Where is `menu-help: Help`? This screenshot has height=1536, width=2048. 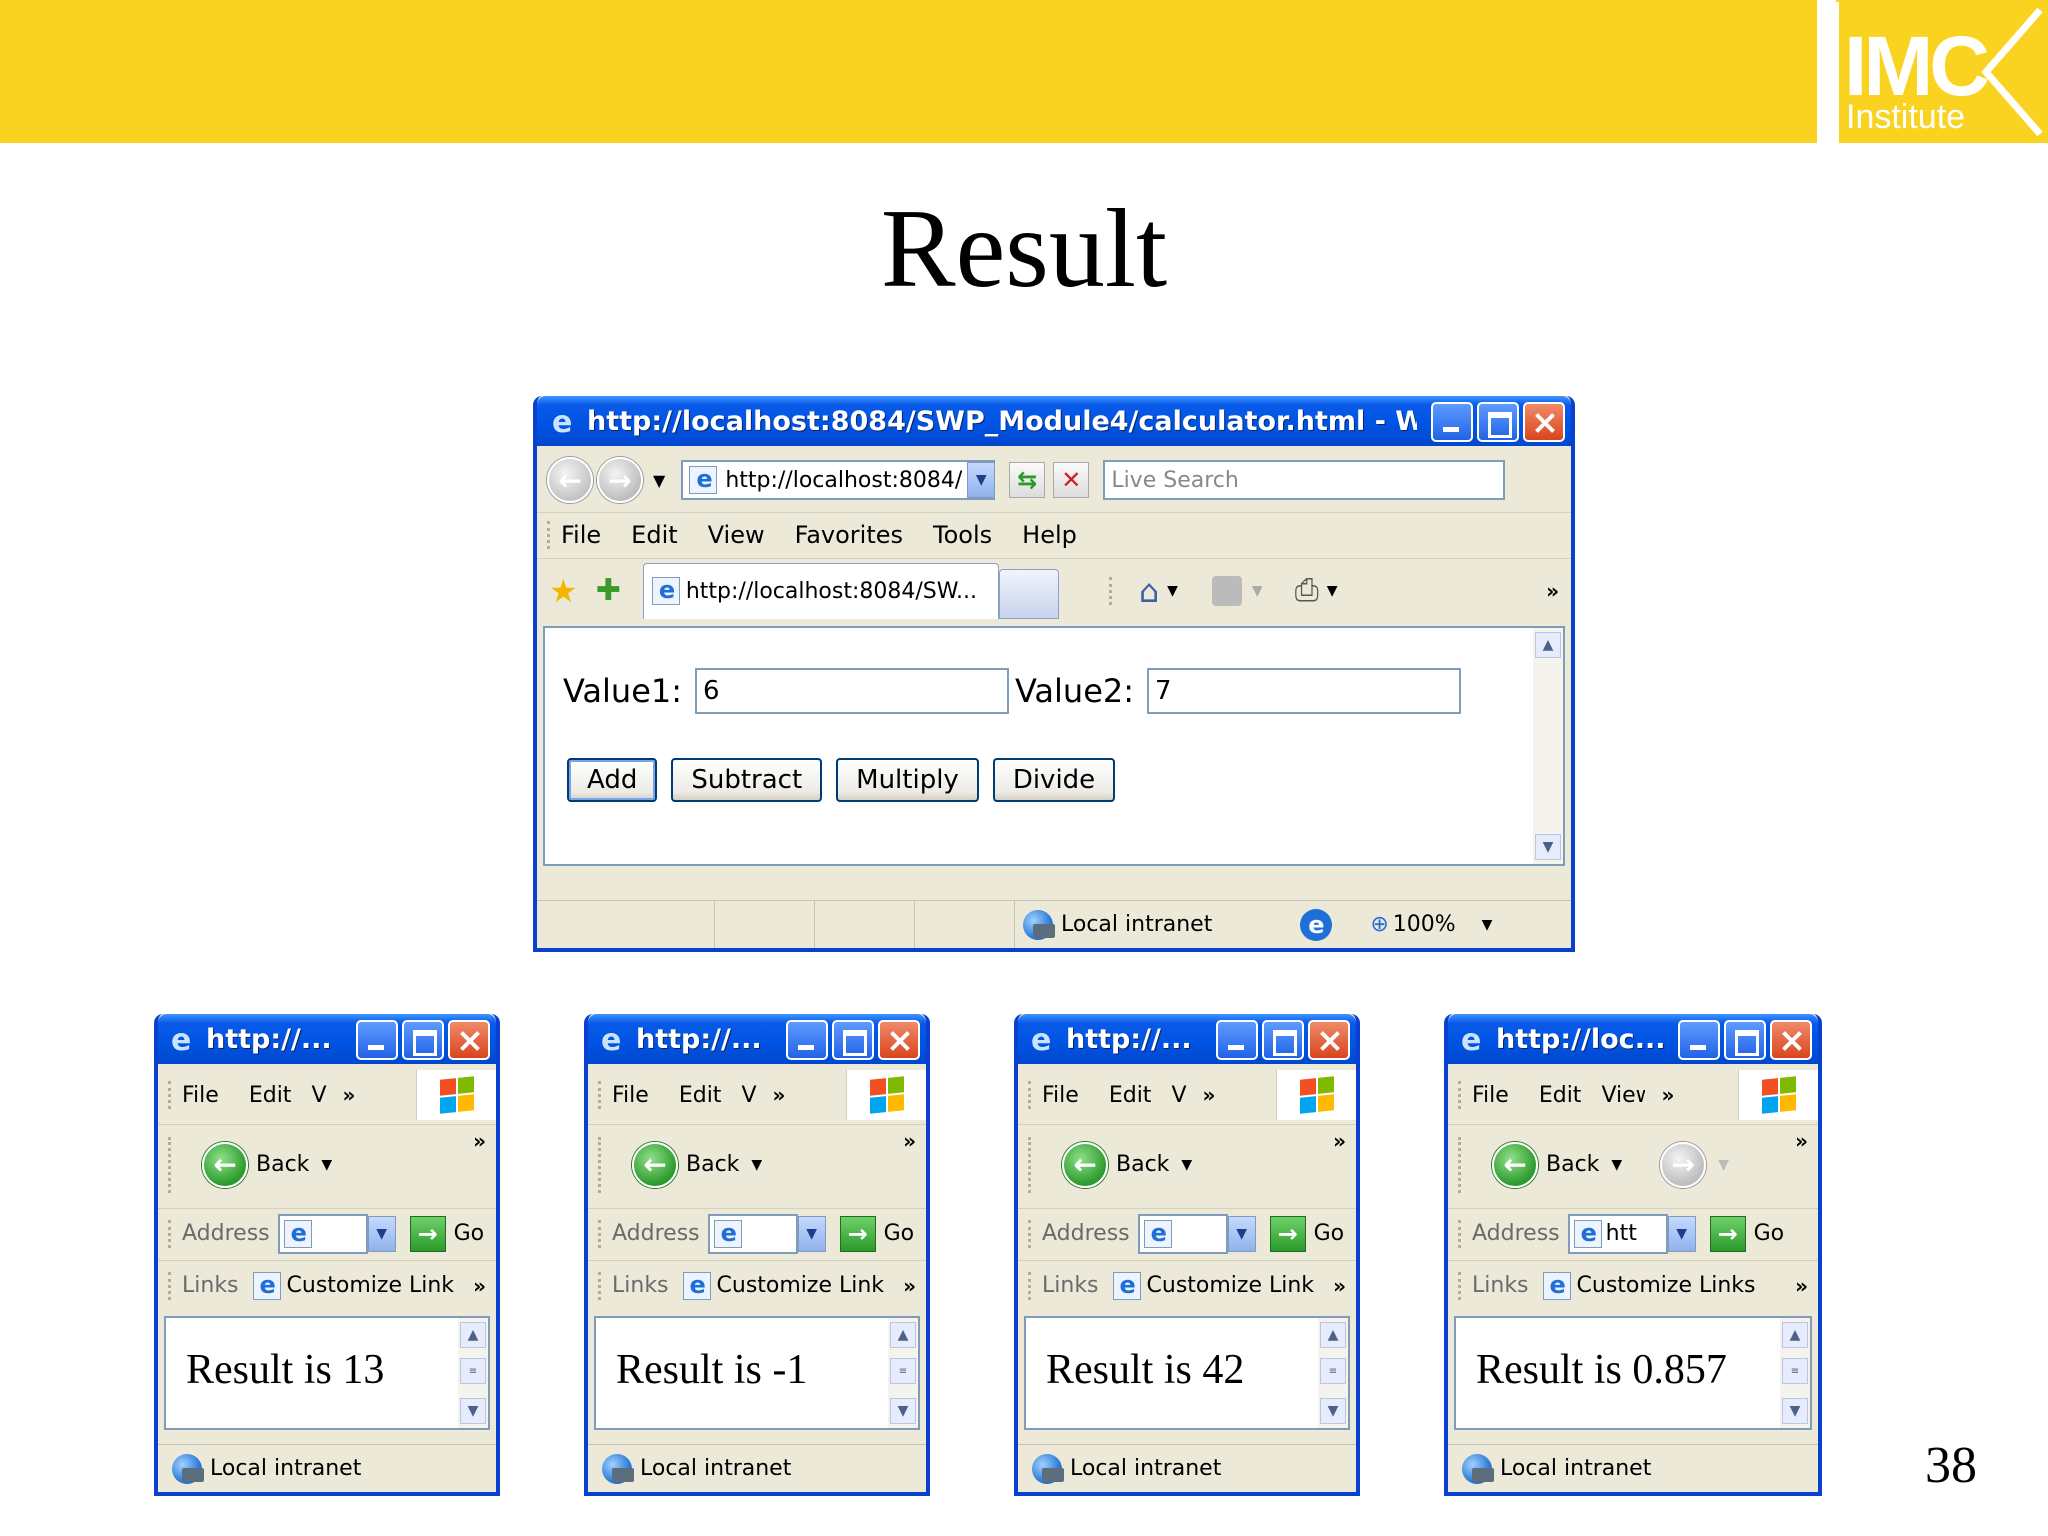 menu-help: Help is located at coordinates (1049, 535).